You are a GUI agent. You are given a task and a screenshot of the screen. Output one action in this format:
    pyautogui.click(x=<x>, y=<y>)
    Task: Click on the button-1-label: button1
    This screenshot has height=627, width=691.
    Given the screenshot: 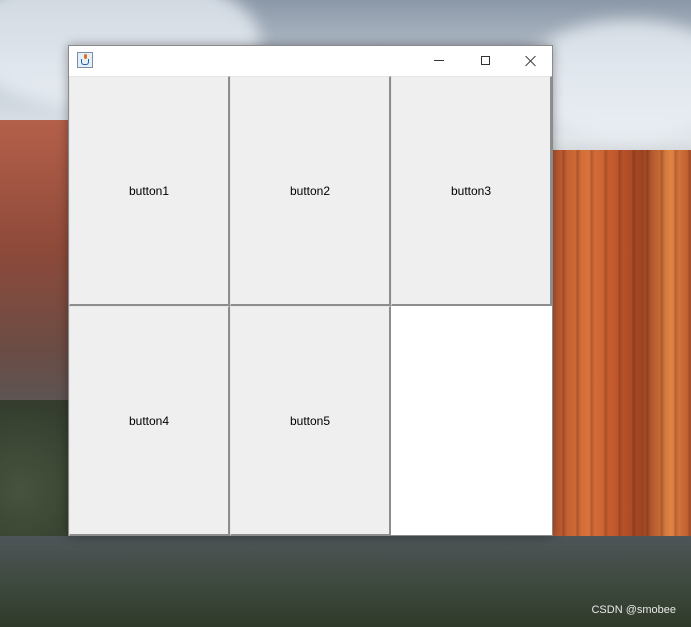 What is the action you would take?
    pyautogui.click(x=149, y=190)
    